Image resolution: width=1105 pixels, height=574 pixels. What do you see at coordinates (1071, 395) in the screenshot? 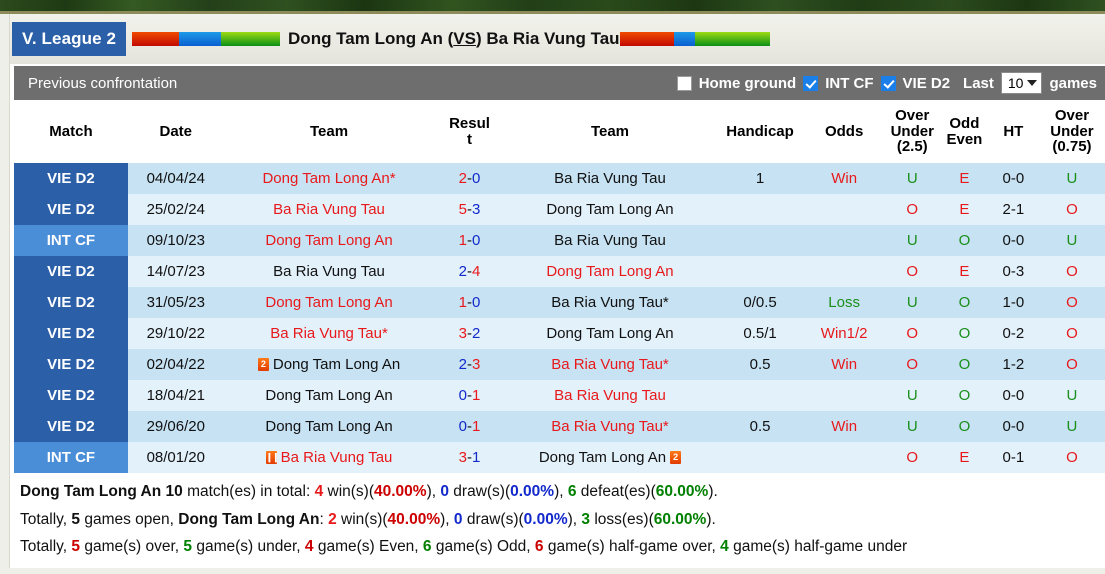
I see `cell-over-under-075: U` at bounding box center [1071, 395].